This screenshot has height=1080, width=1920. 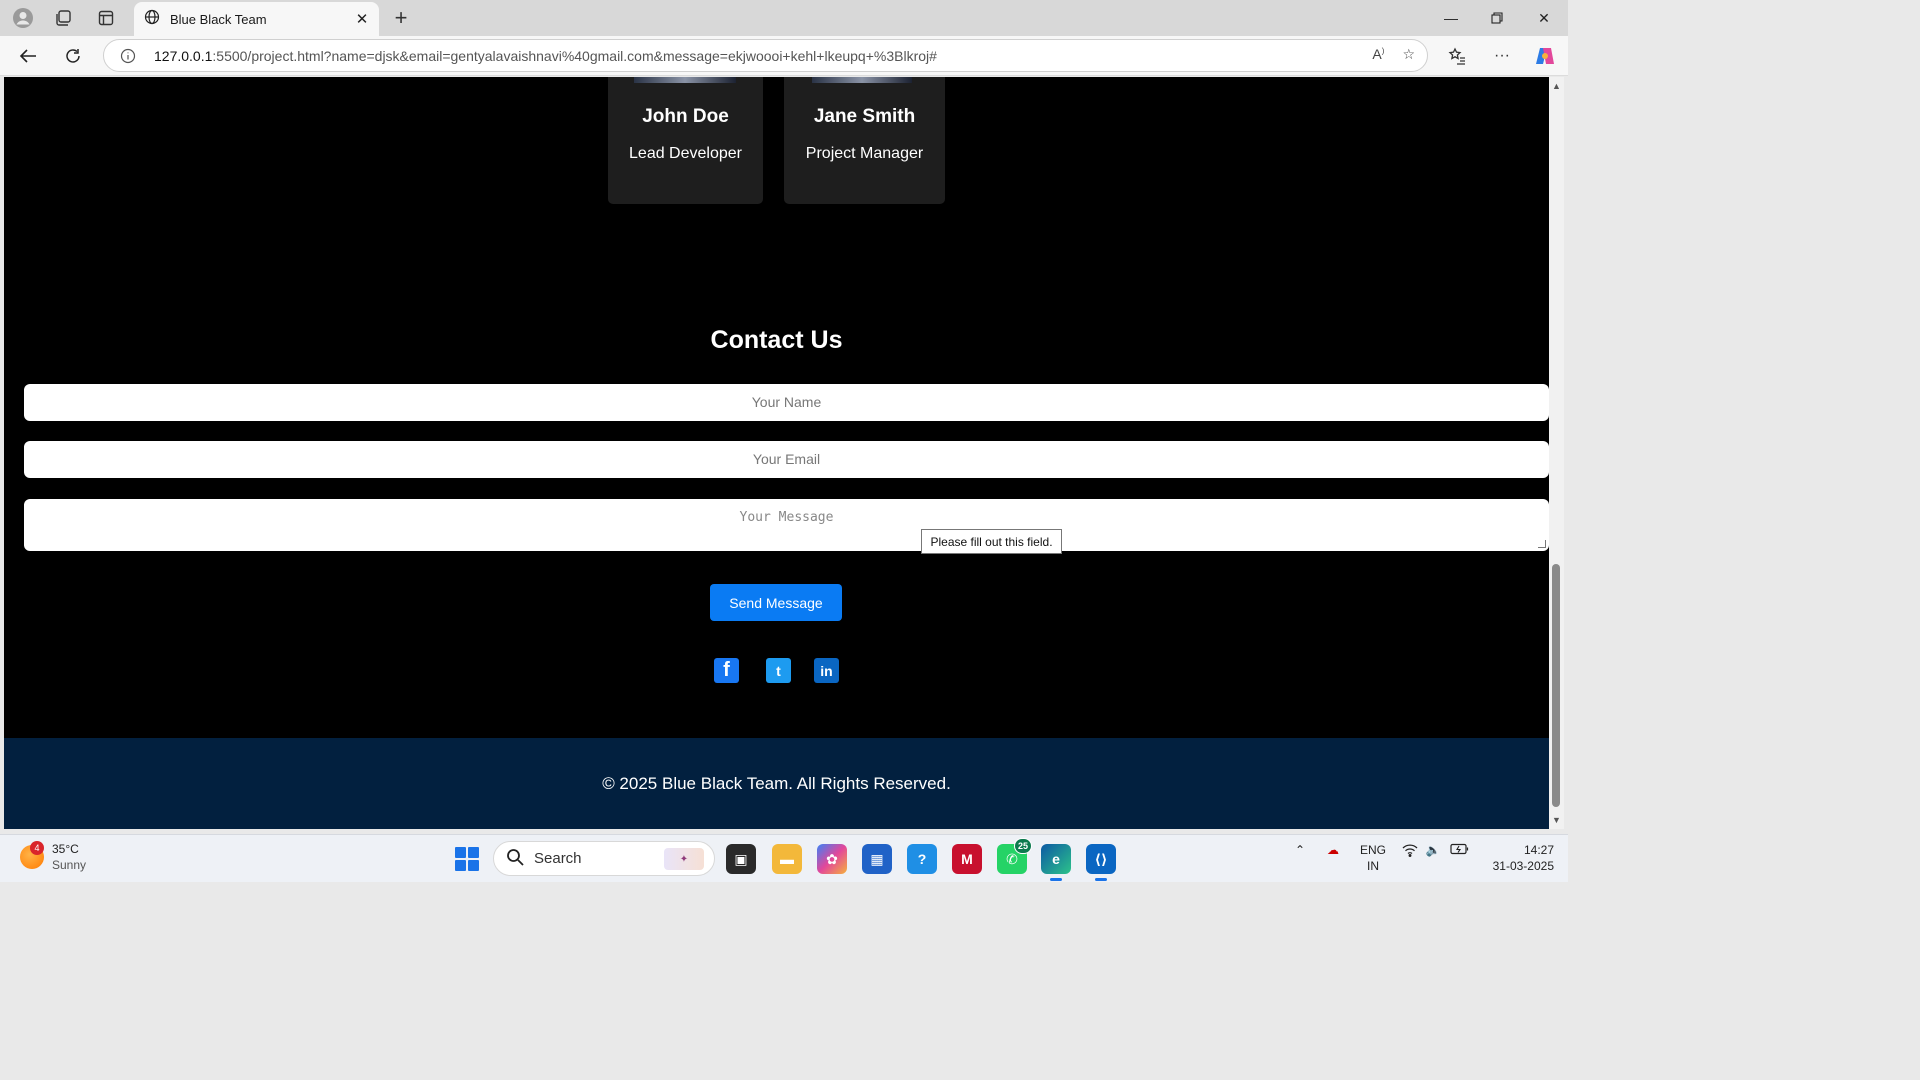 I want to click on weather-badge: 4, so click(x=37, y=848).